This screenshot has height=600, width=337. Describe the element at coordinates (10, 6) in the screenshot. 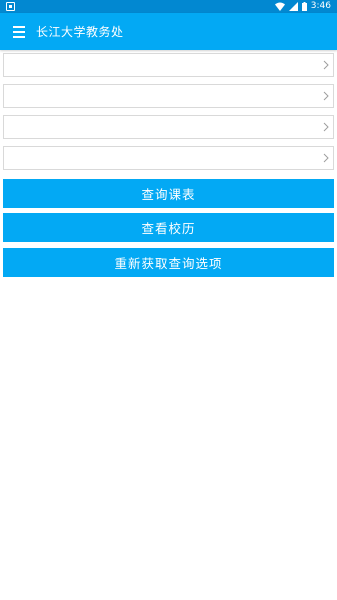

I see `notification-icon` at that location.